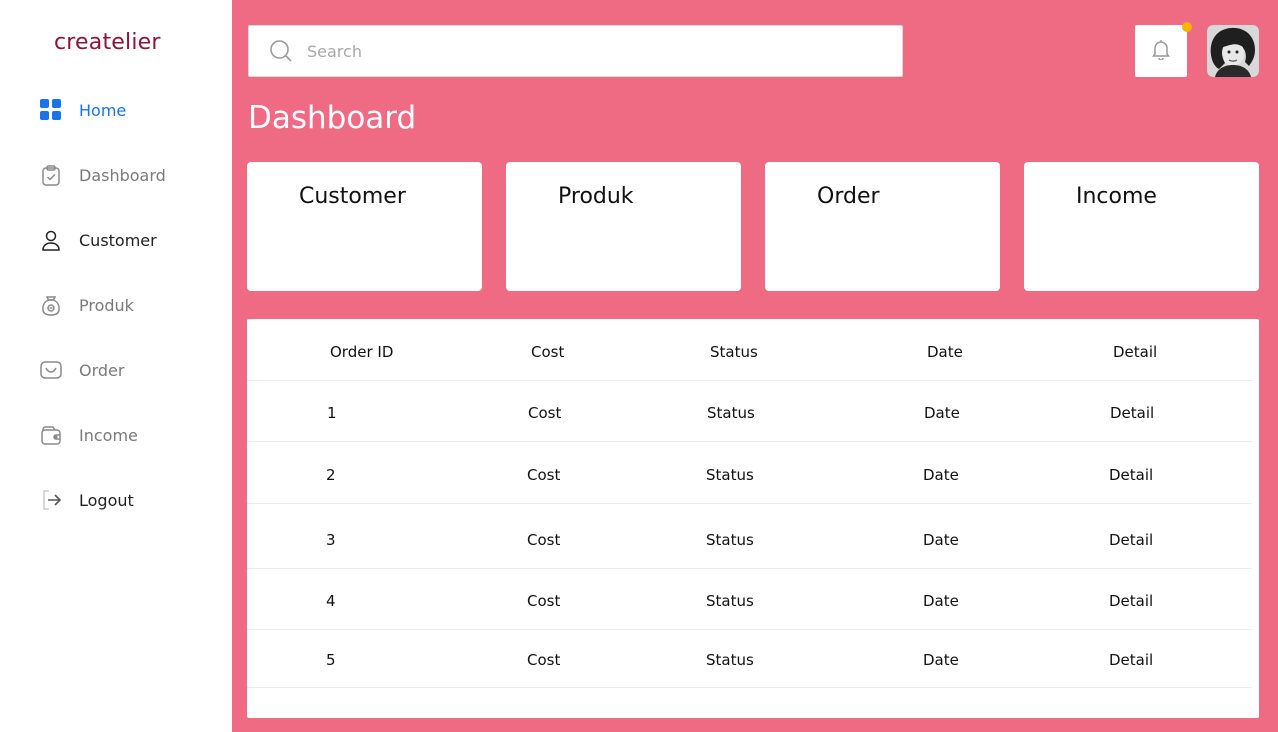 This screenshot has width=1278, height=732. Describe the element at coordinates (548, 352) in the screenshot. I see `column-header: Cost` at that location.